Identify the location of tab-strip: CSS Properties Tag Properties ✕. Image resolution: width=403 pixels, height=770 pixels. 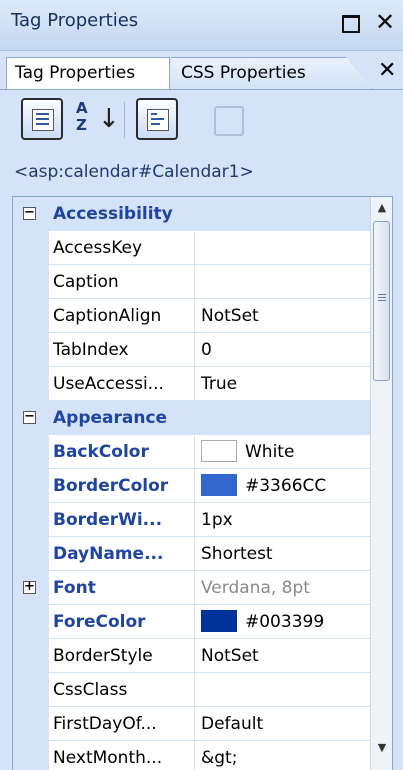
(201, 70).